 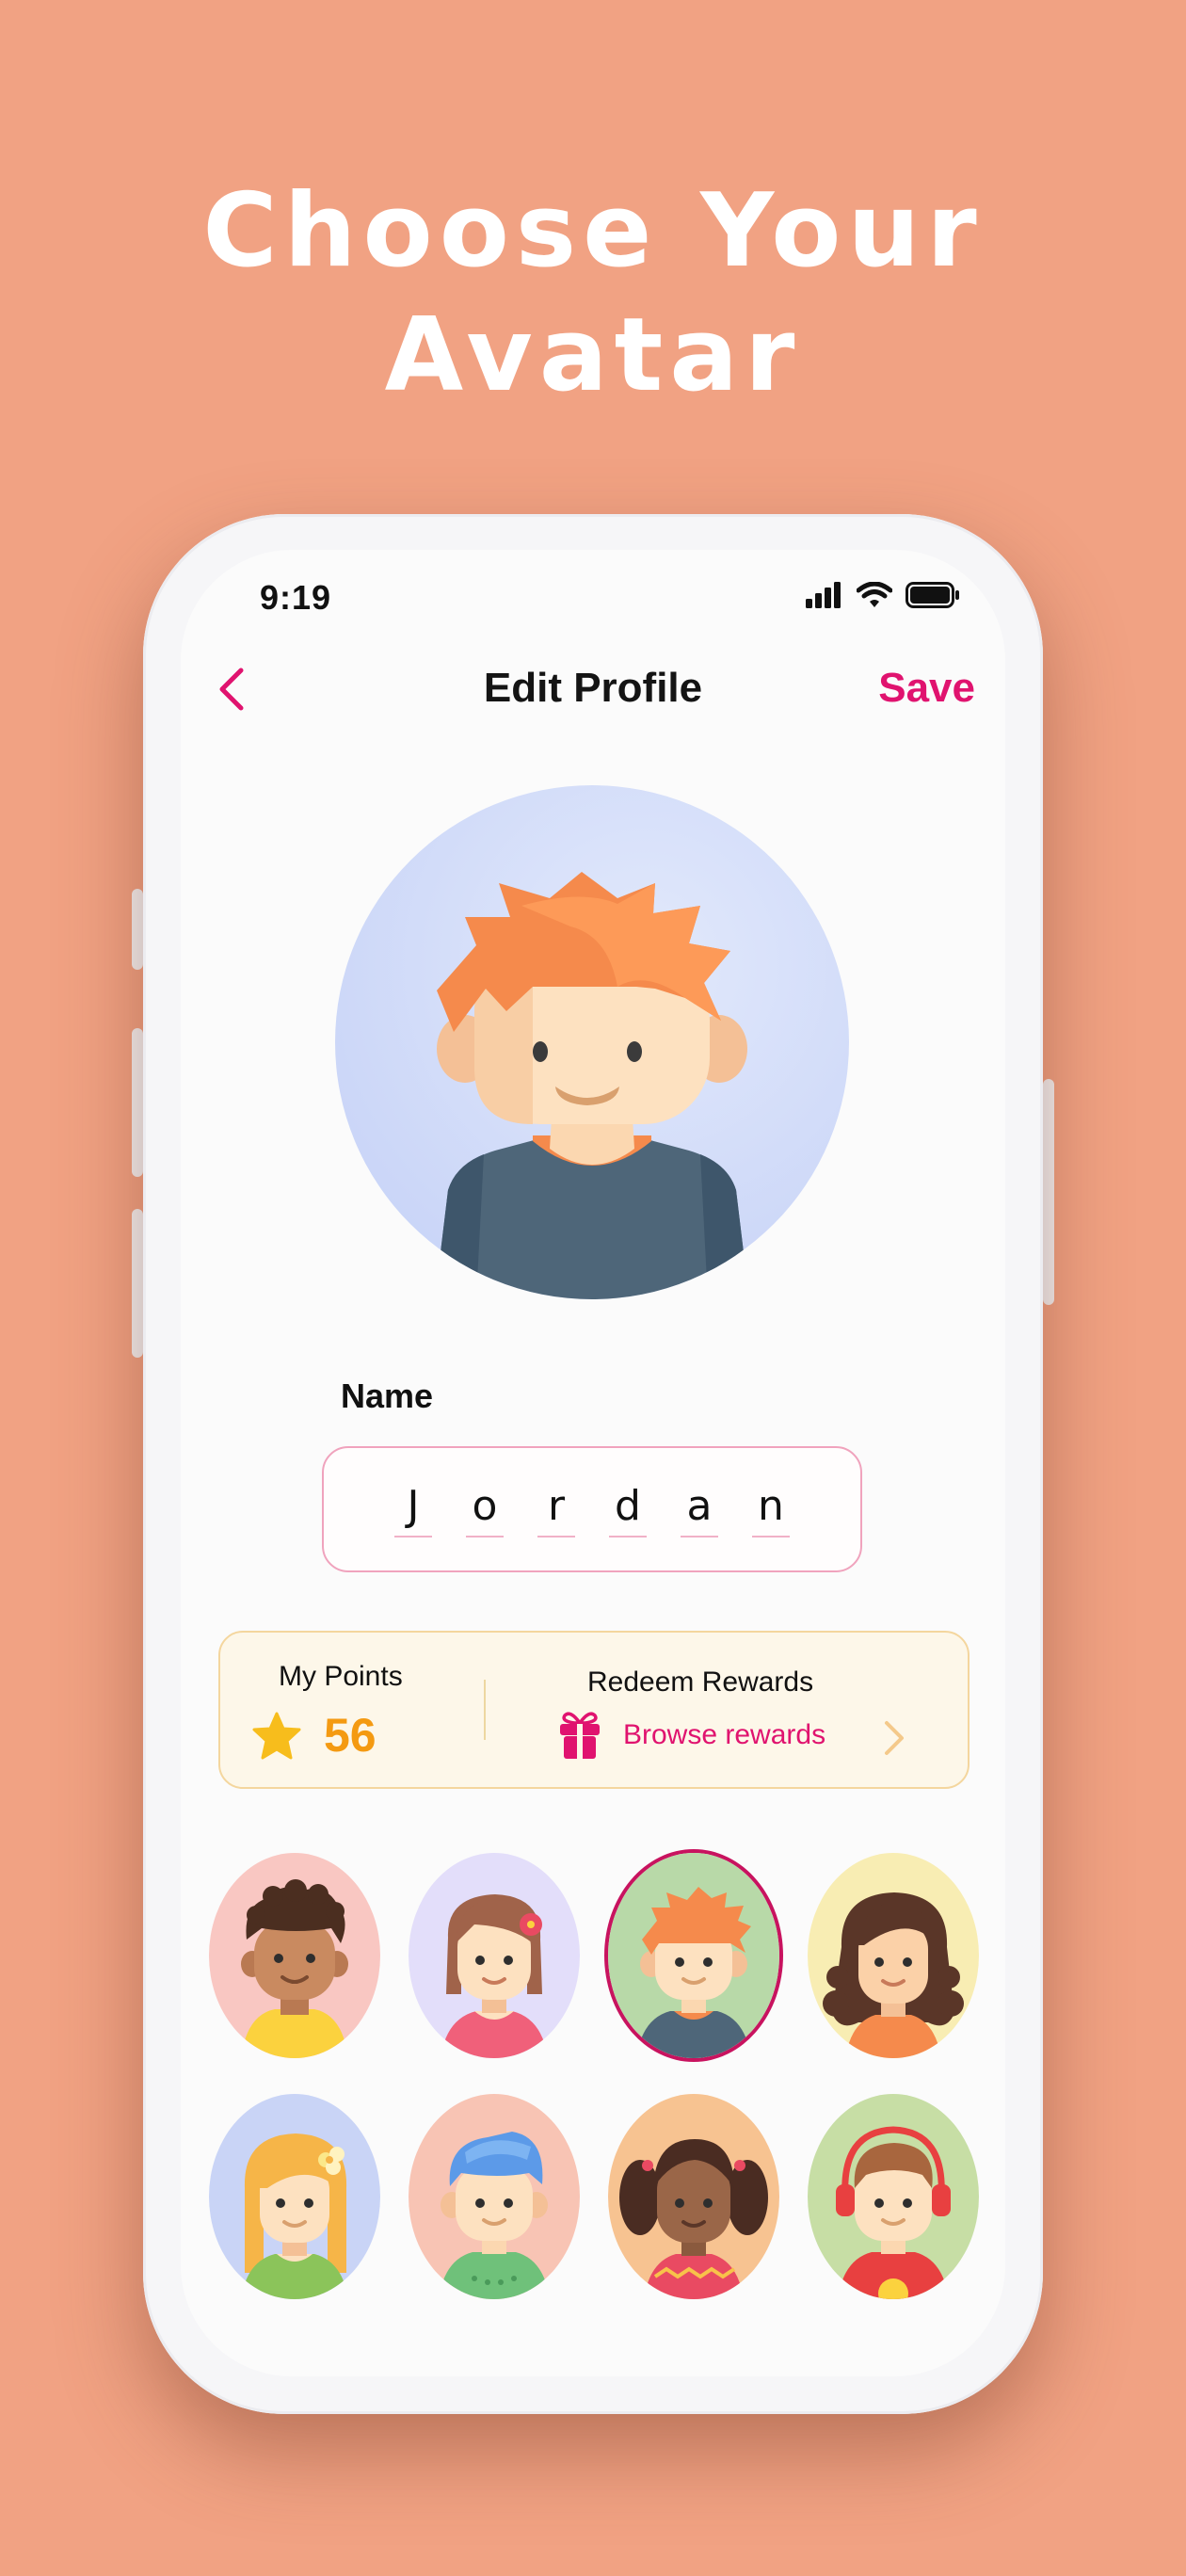 I want to click on avatar-option-headphones-boy, so click(x=893, y=2196).